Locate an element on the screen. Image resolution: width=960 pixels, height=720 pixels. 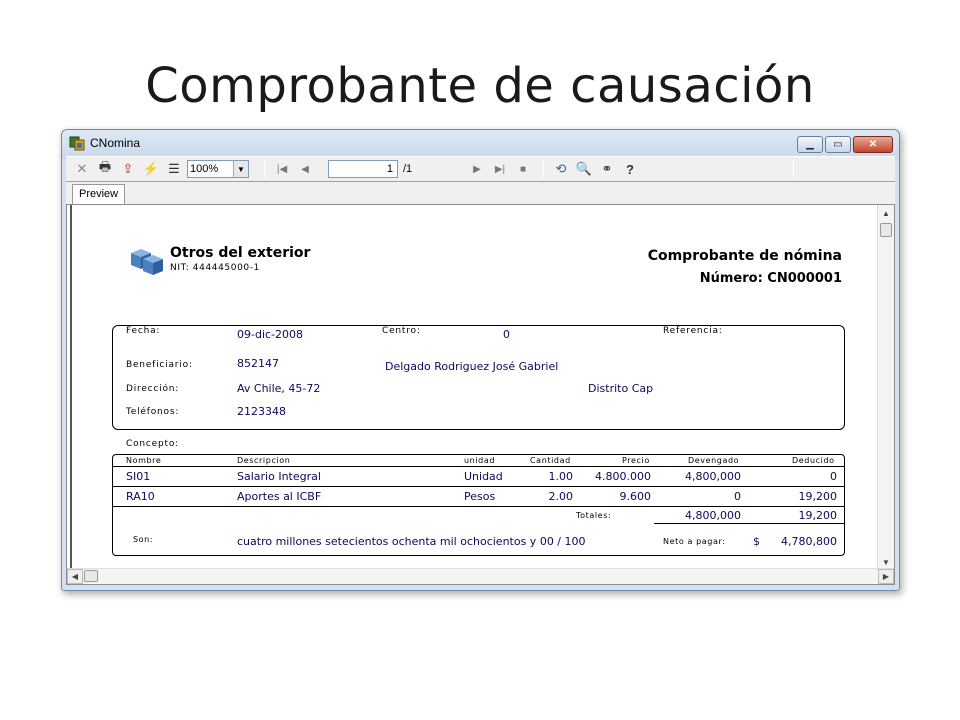
column-header: Nombre is located at coordinates (144, 460).